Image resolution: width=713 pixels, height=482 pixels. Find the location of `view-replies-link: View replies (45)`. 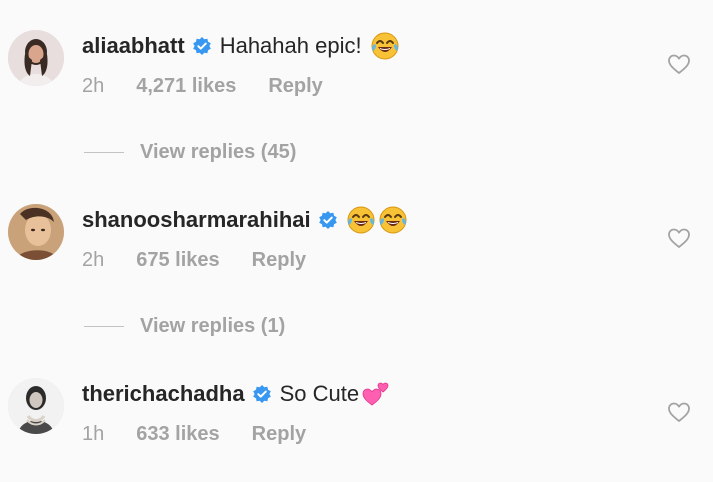

view-replies-link: View replies (45) is located at coordinates (190, 152).